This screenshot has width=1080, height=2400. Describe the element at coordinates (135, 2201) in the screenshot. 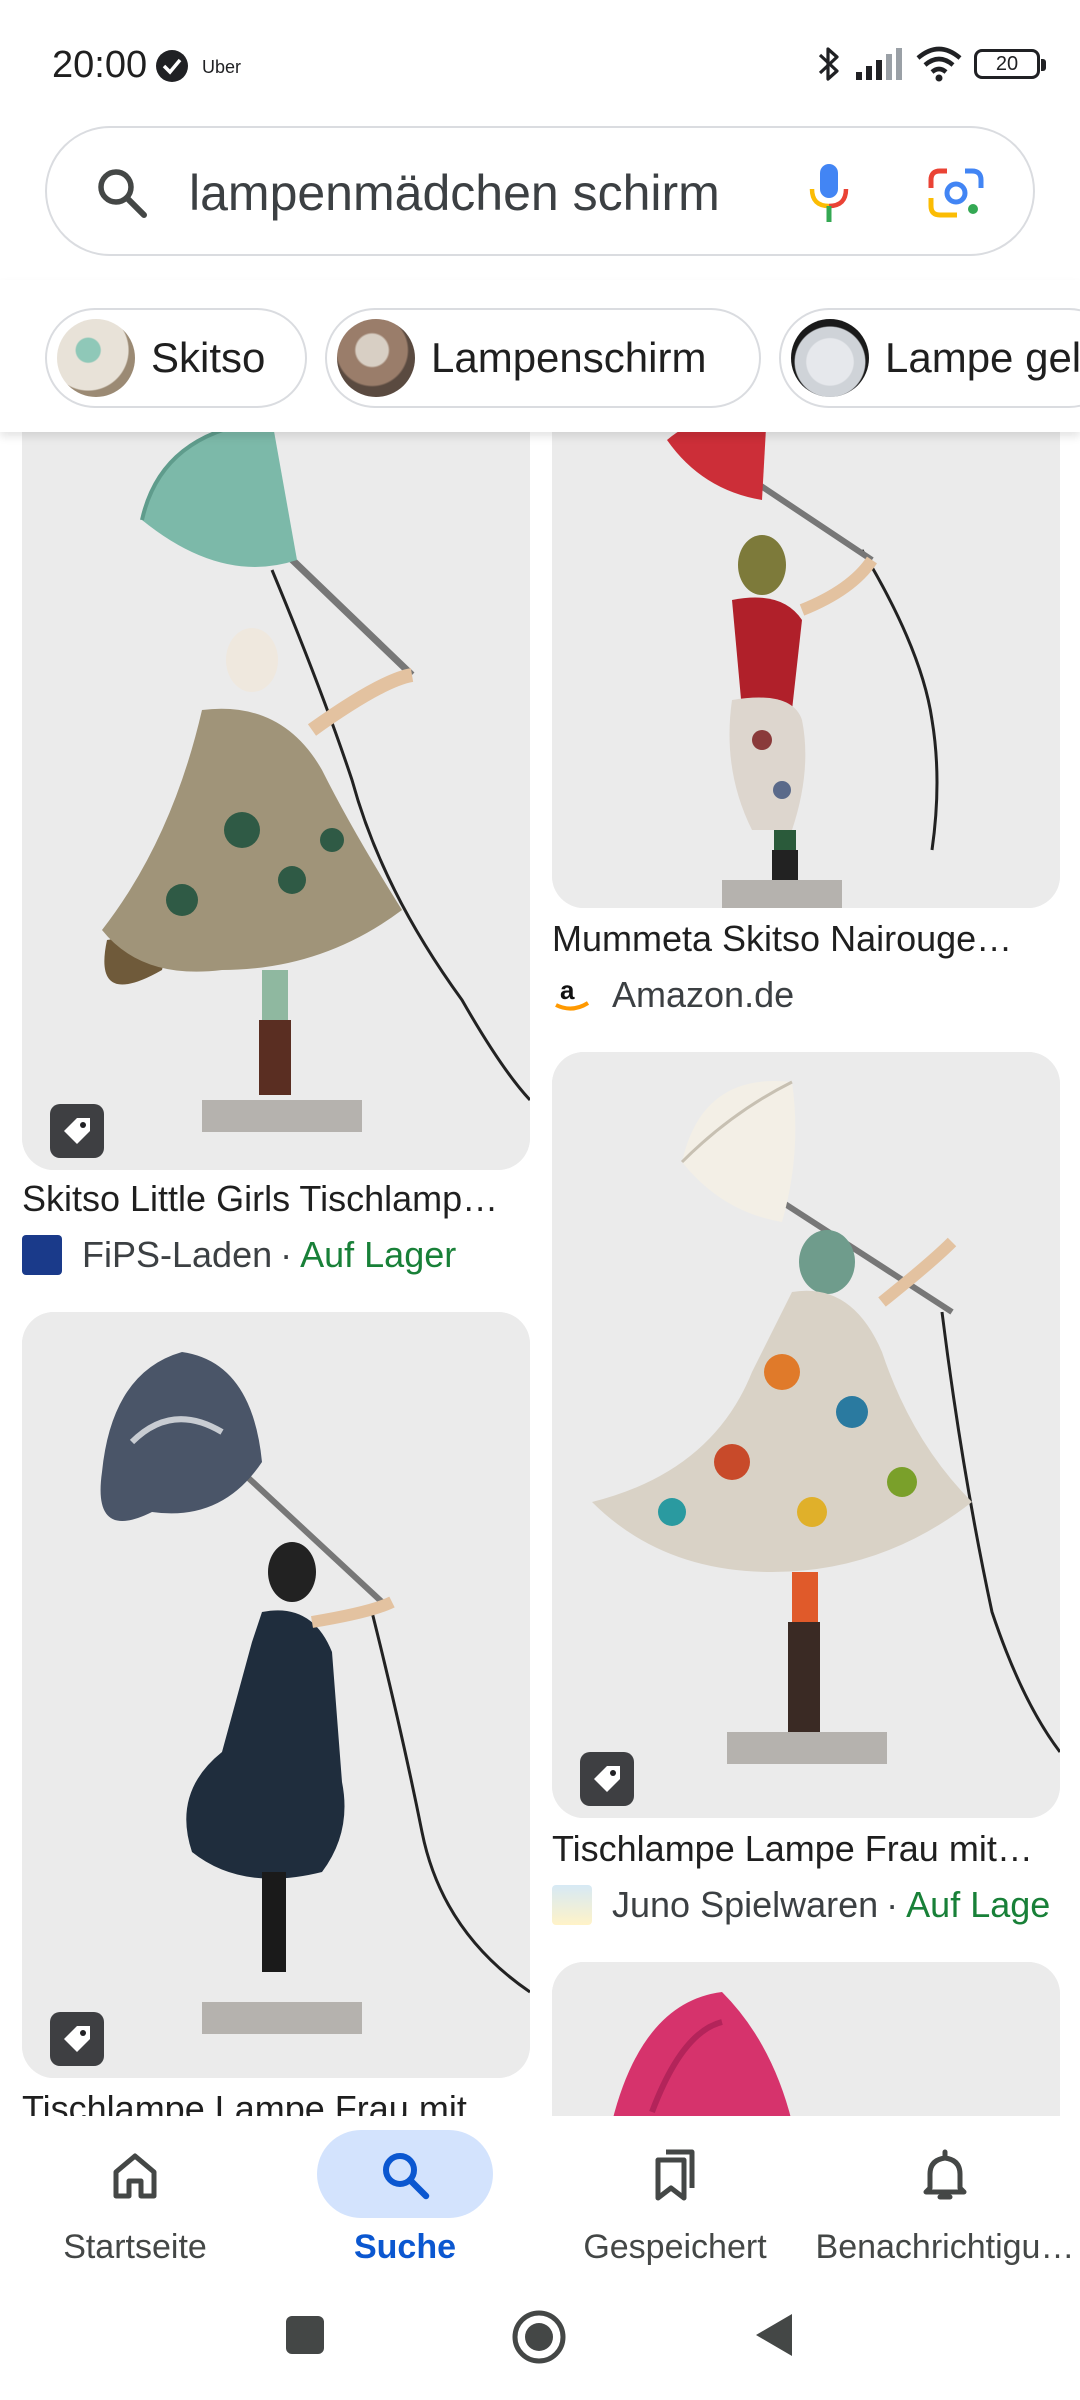

I see `nav-home: Startseite` at that location.